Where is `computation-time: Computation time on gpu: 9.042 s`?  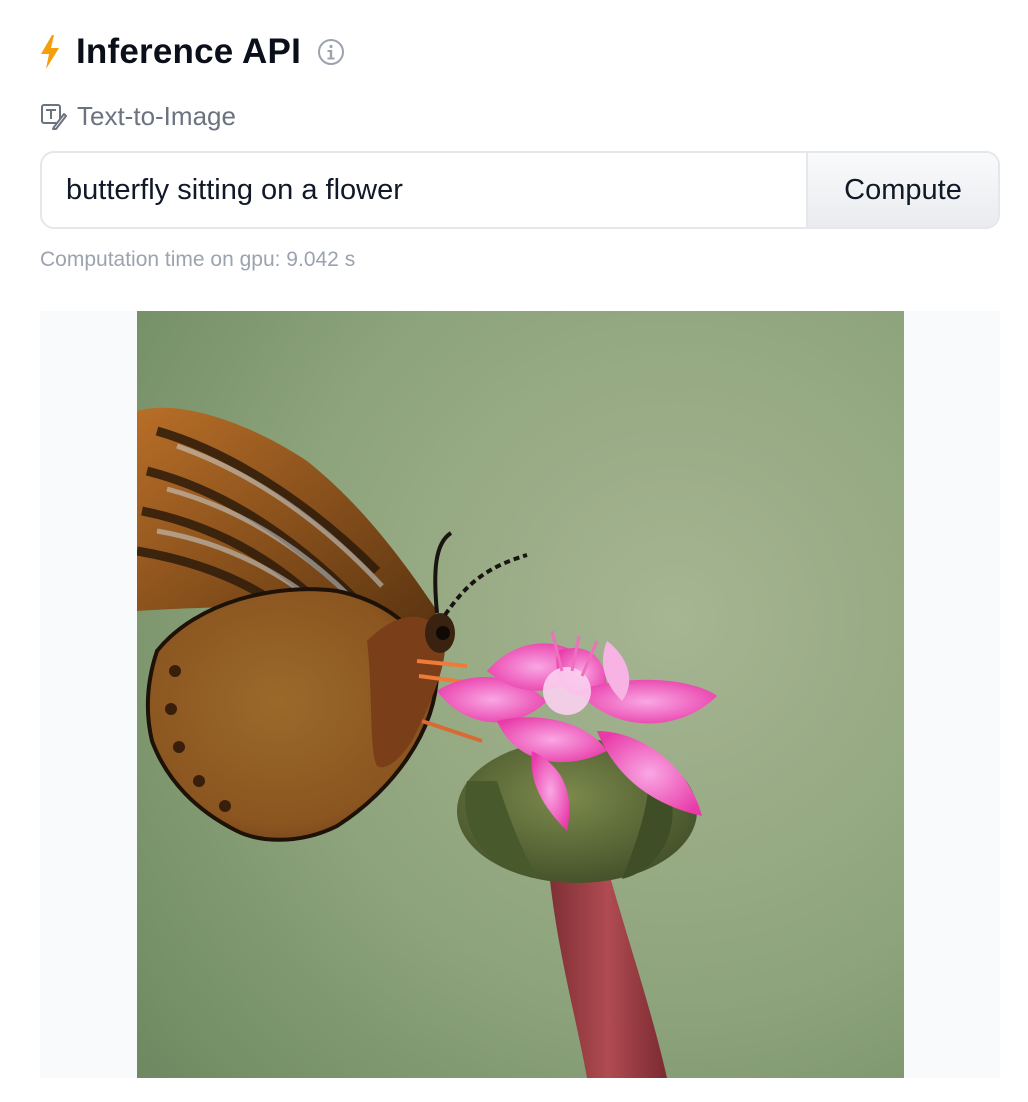
computation-time: Computation time on gpu: 9.042 s is located at coordinates (198, 259).